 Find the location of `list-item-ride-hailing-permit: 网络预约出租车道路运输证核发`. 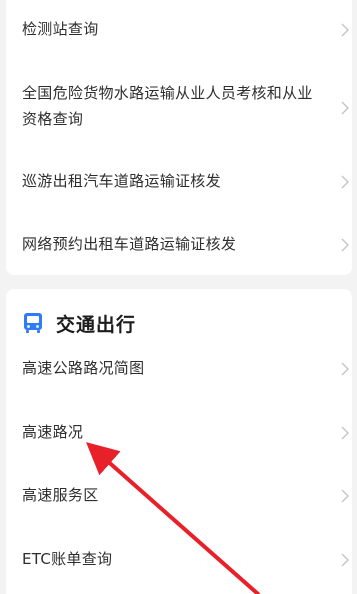

list-item-ride-hailing-permit: 网络预约出租车道路运输证核发 is located at coordinates (179, 244).